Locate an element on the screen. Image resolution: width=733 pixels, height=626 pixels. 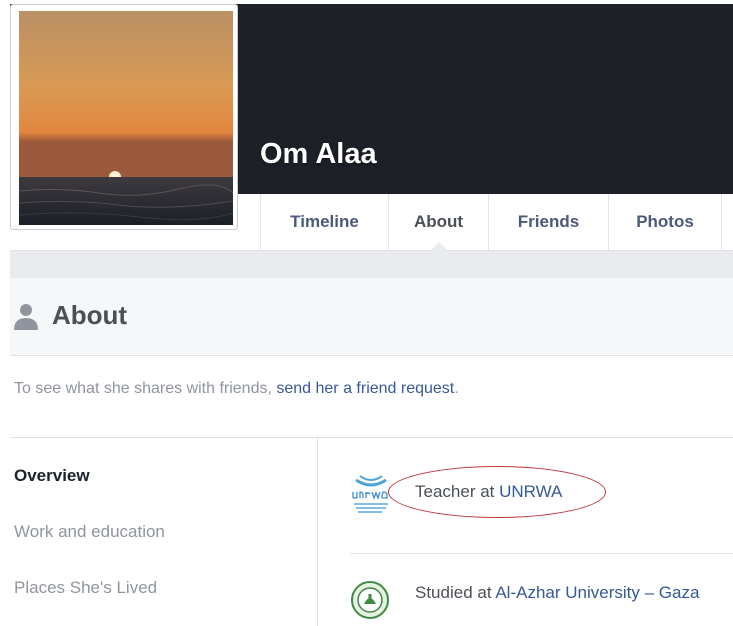
profile-name: Om Alaa is located at coordinates (318, 154).